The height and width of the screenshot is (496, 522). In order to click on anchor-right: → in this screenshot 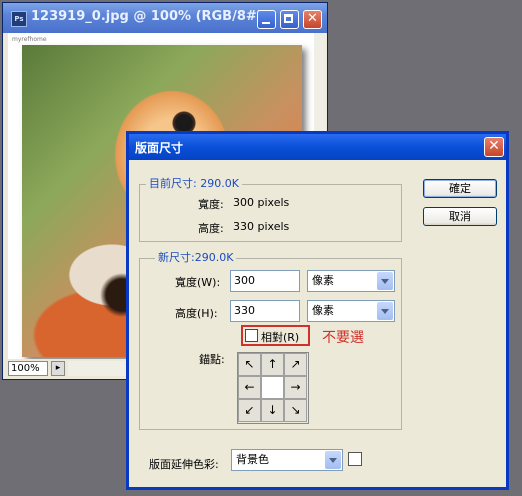, I will do `click(295, 387)`.